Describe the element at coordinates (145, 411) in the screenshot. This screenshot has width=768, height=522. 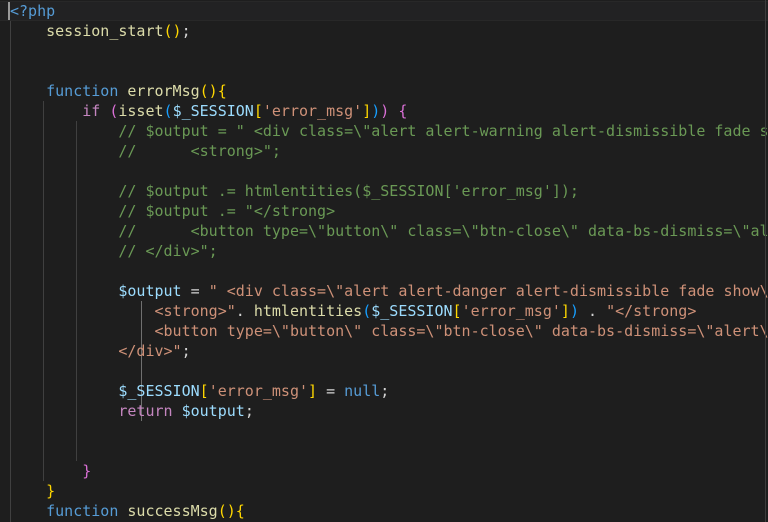
I see `code-token: return` at that location.